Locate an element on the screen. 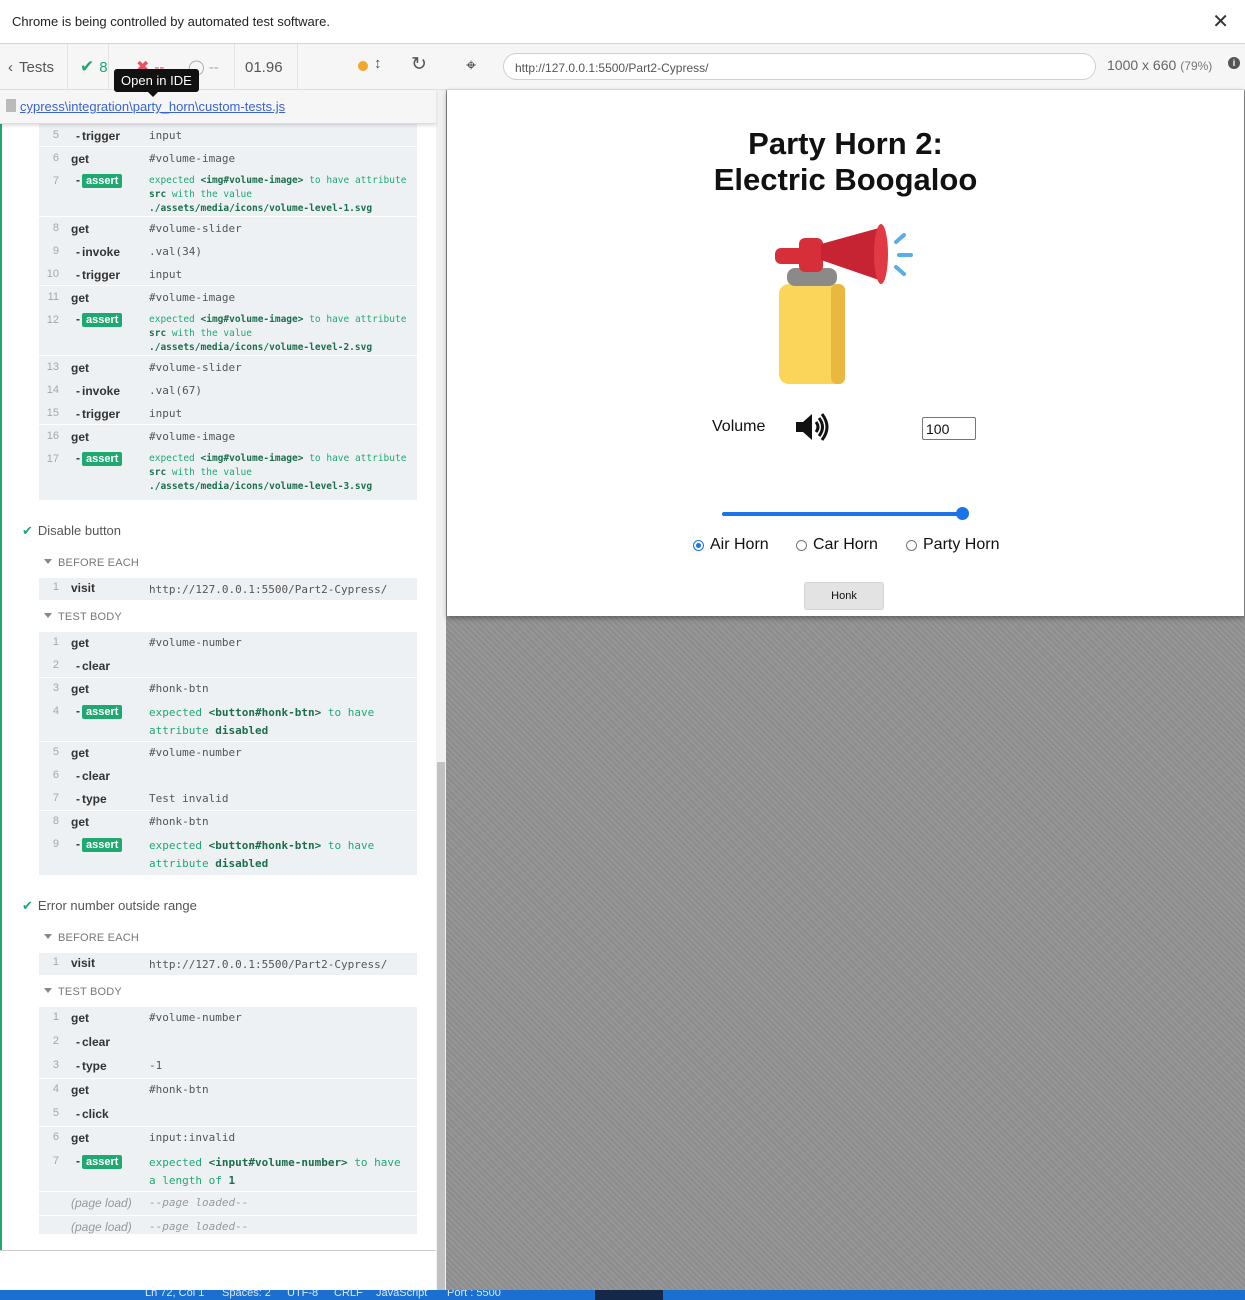 The image size is (1245, 1300). volume-slider-thumb is located at coordinates (962, 513).